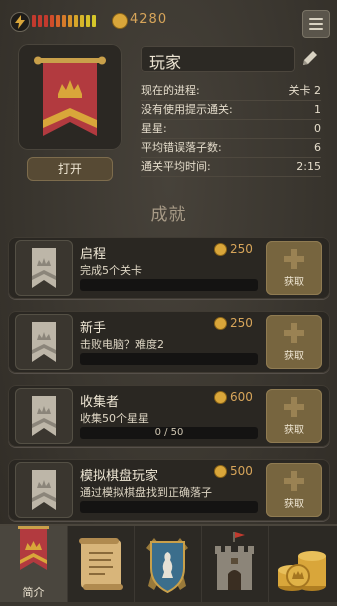  I want to click on achievement-reward: 500, so click(233, 471).